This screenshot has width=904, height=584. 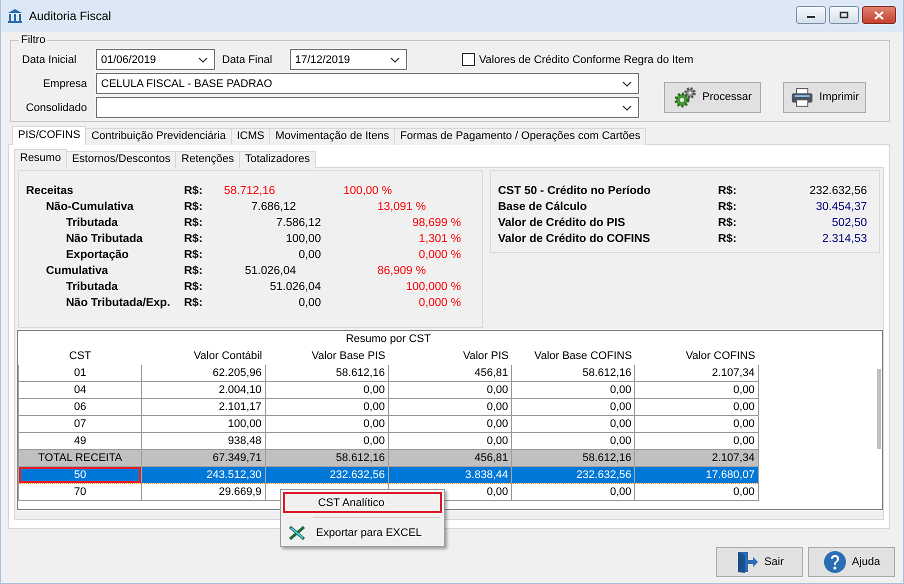 I want to click on percent-value: 100,00 %, so click(x=367, y=191).